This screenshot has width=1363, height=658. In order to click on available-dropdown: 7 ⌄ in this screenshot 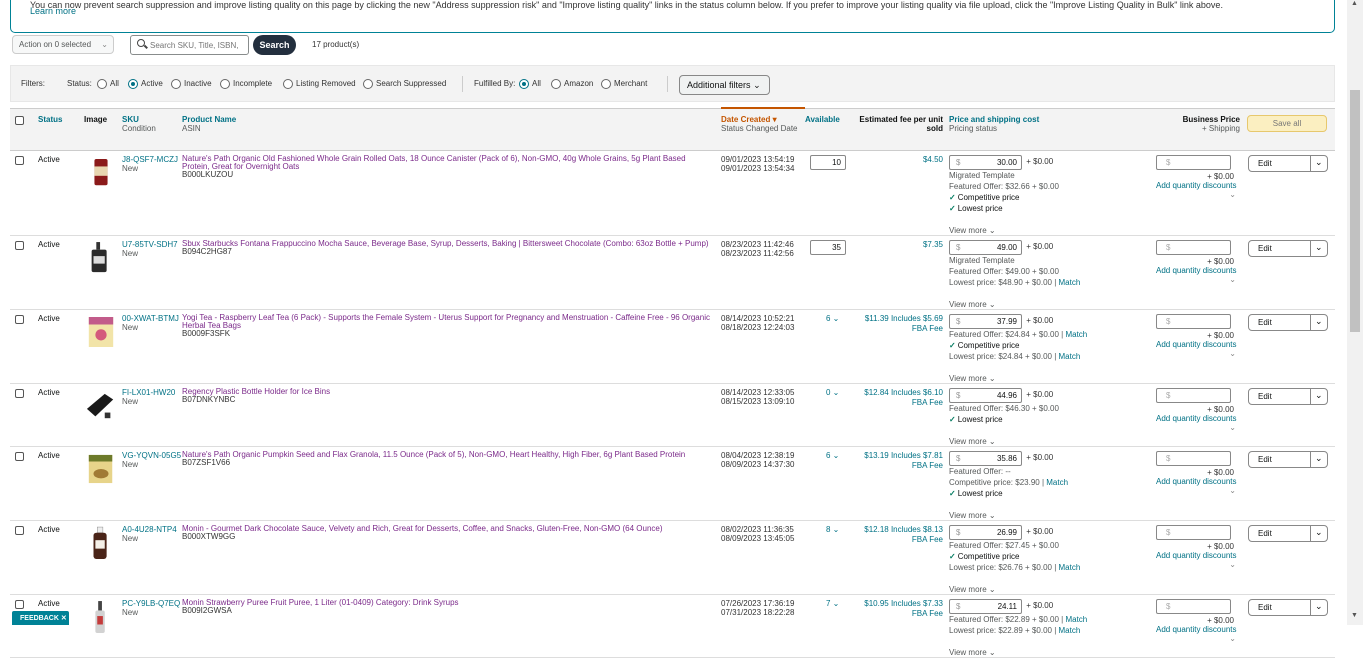, I will do `click(832, 603)`.